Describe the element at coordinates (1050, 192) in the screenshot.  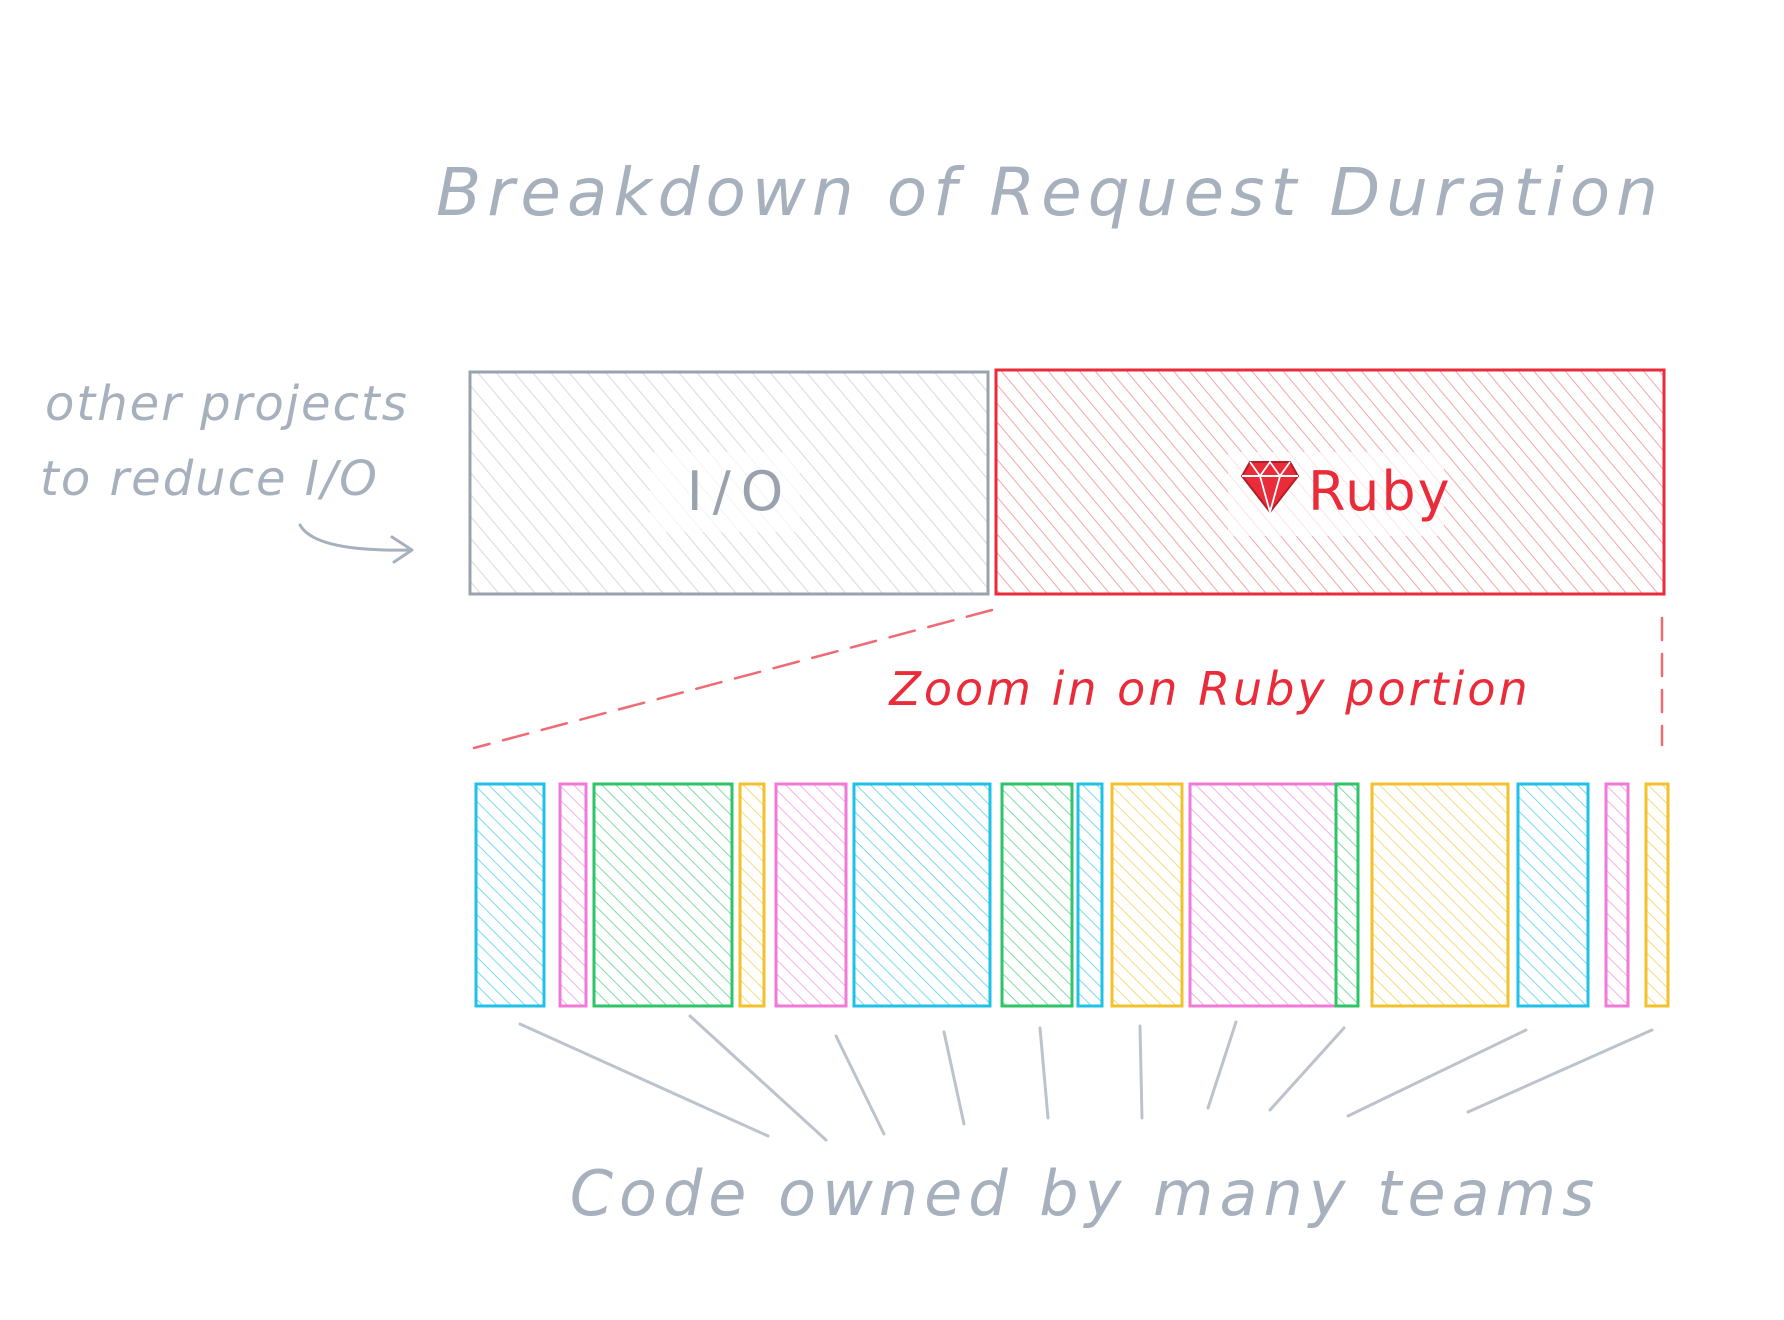
I see `diagram-title: Breakdown of Request Duration` at that location.